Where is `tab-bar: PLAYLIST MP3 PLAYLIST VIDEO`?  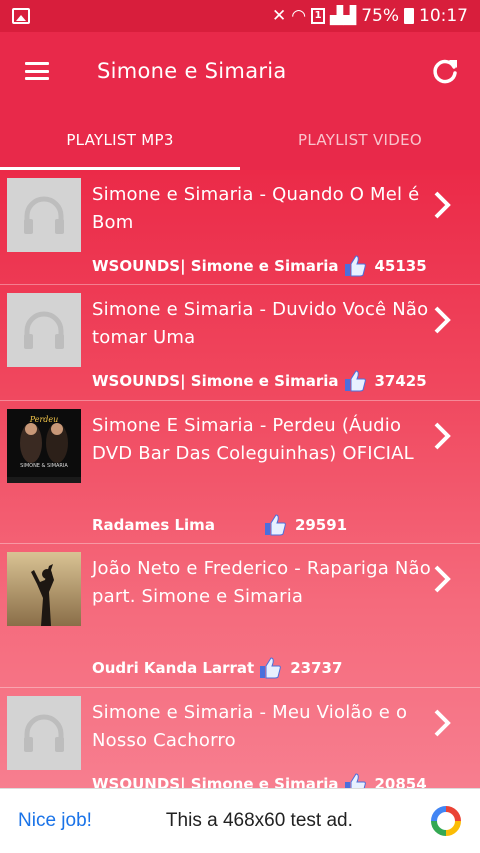
tab-bar: PLAYLIST MP3 PLAYLIST VIDEO is located at coordinates (240, 140).